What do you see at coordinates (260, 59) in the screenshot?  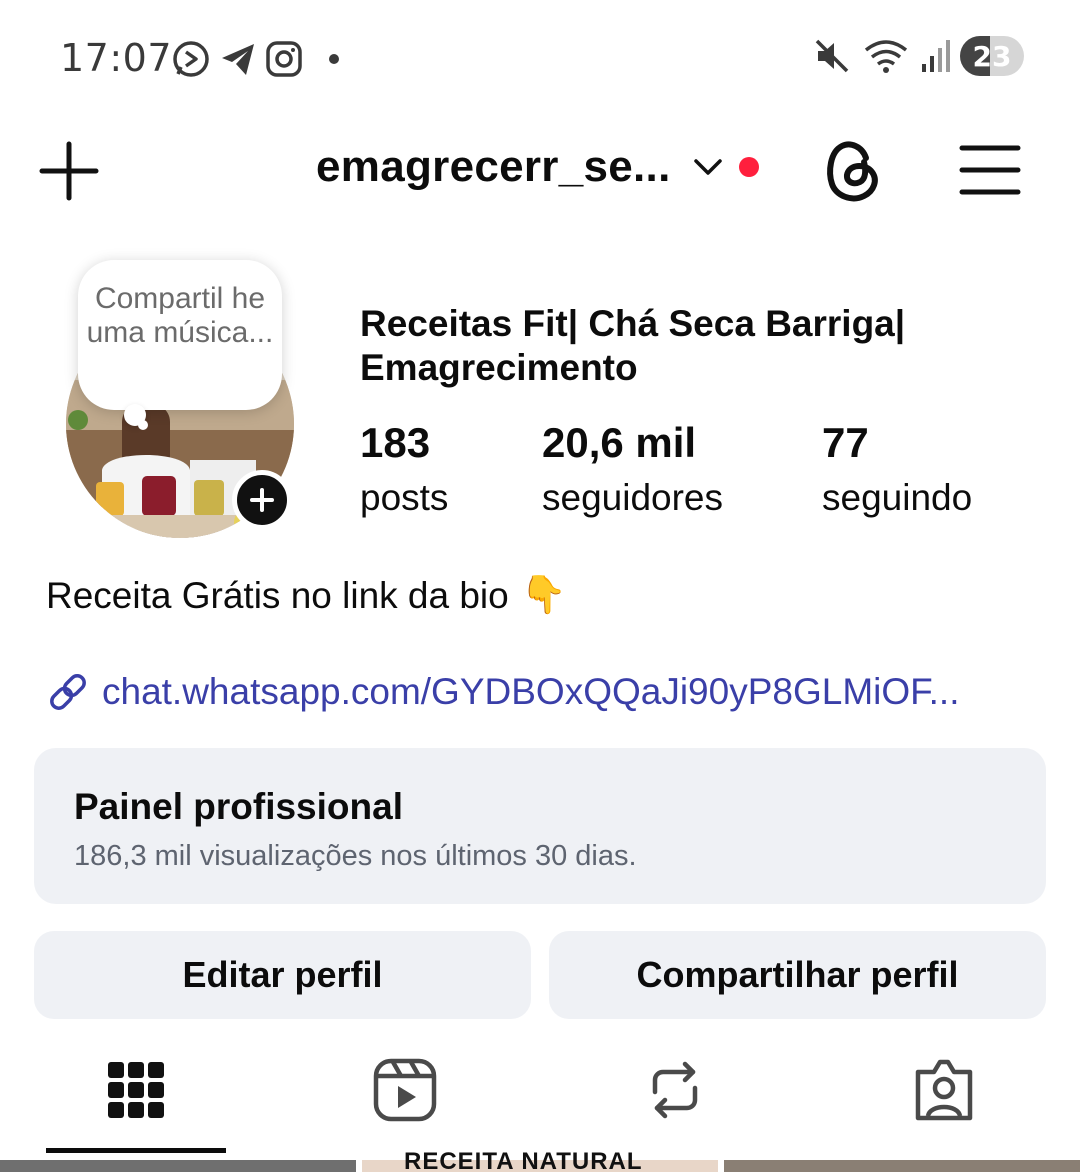 I see `status-left-icons` at bounding box center [260, 59].